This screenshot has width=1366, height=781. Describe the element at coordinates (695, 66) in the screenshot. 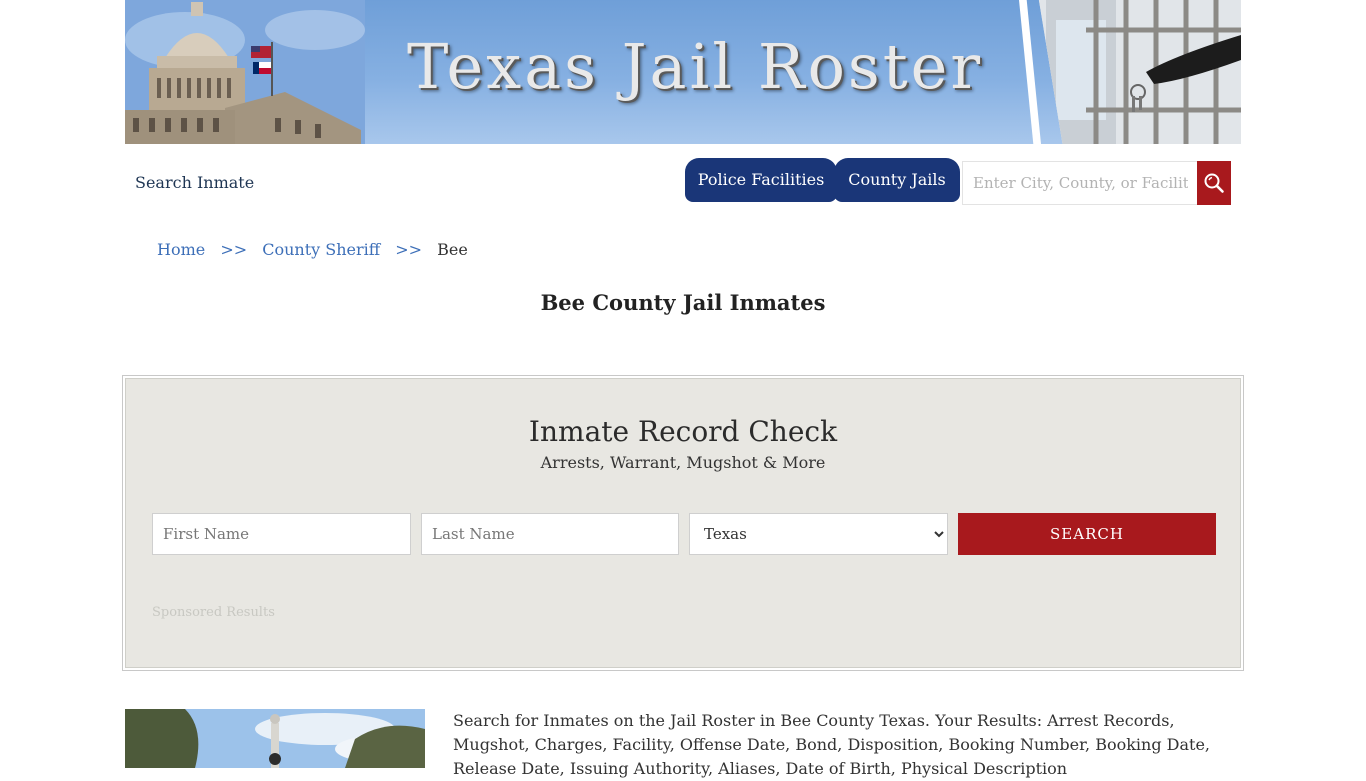

I see `banner-title: Texas Jail Roster` at that location.